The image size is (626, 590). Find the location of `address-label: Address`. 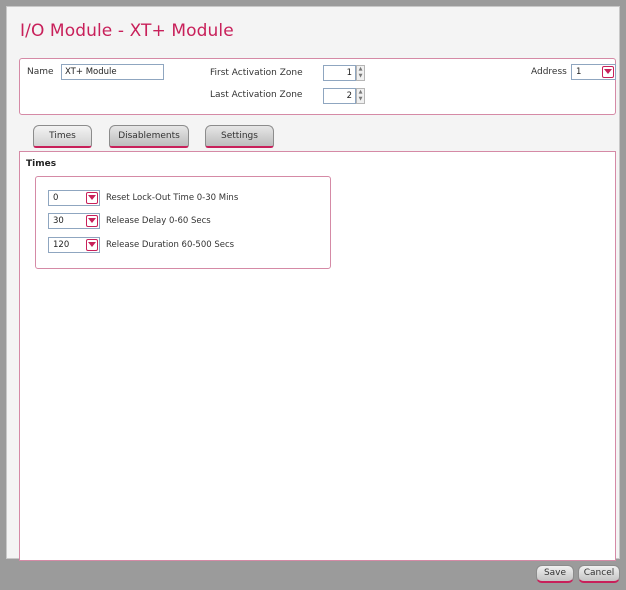

address-label: Address is located at coordinates (549, 72).